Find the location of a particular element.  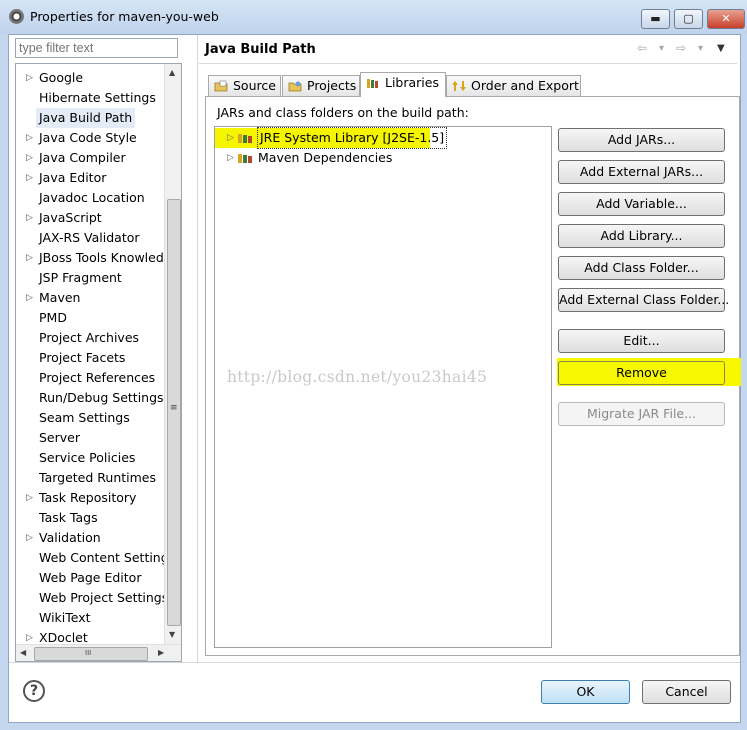

nav-item-label: Project Archives is located at coordinates (89, 337).